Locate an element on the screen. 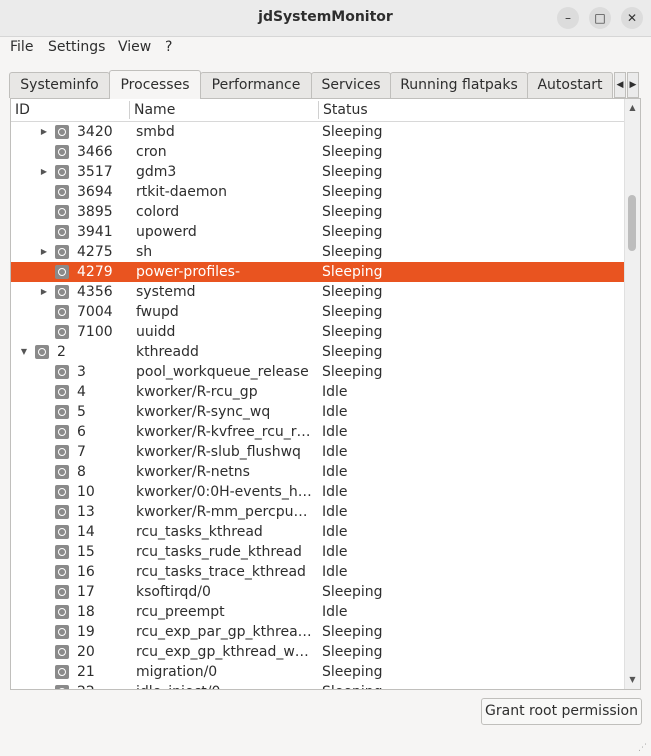 The height and width of the screenshot is (756, 651). process-id: 3 is located at coordinates (81, 372).